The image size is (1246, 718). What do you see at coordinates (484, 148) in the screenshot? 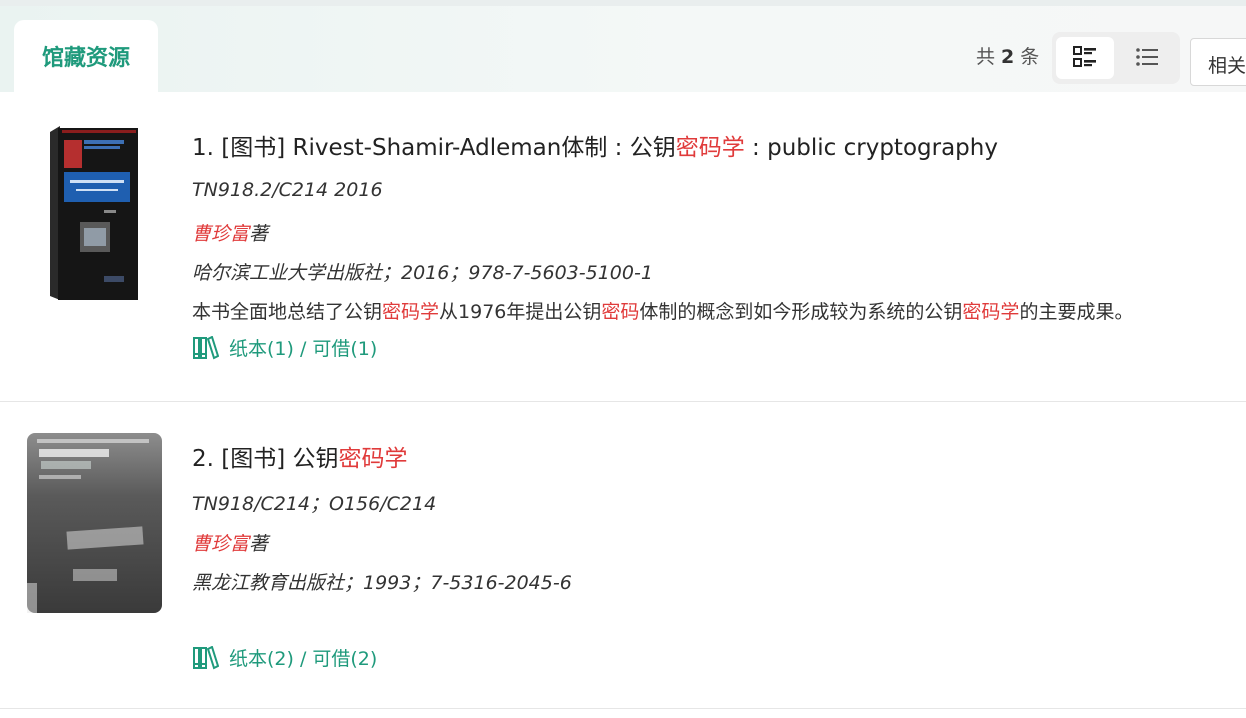
I see `title-text: Rivest-Shamir-Adleman体制 : 公钥` at bounding box center [484, 148].